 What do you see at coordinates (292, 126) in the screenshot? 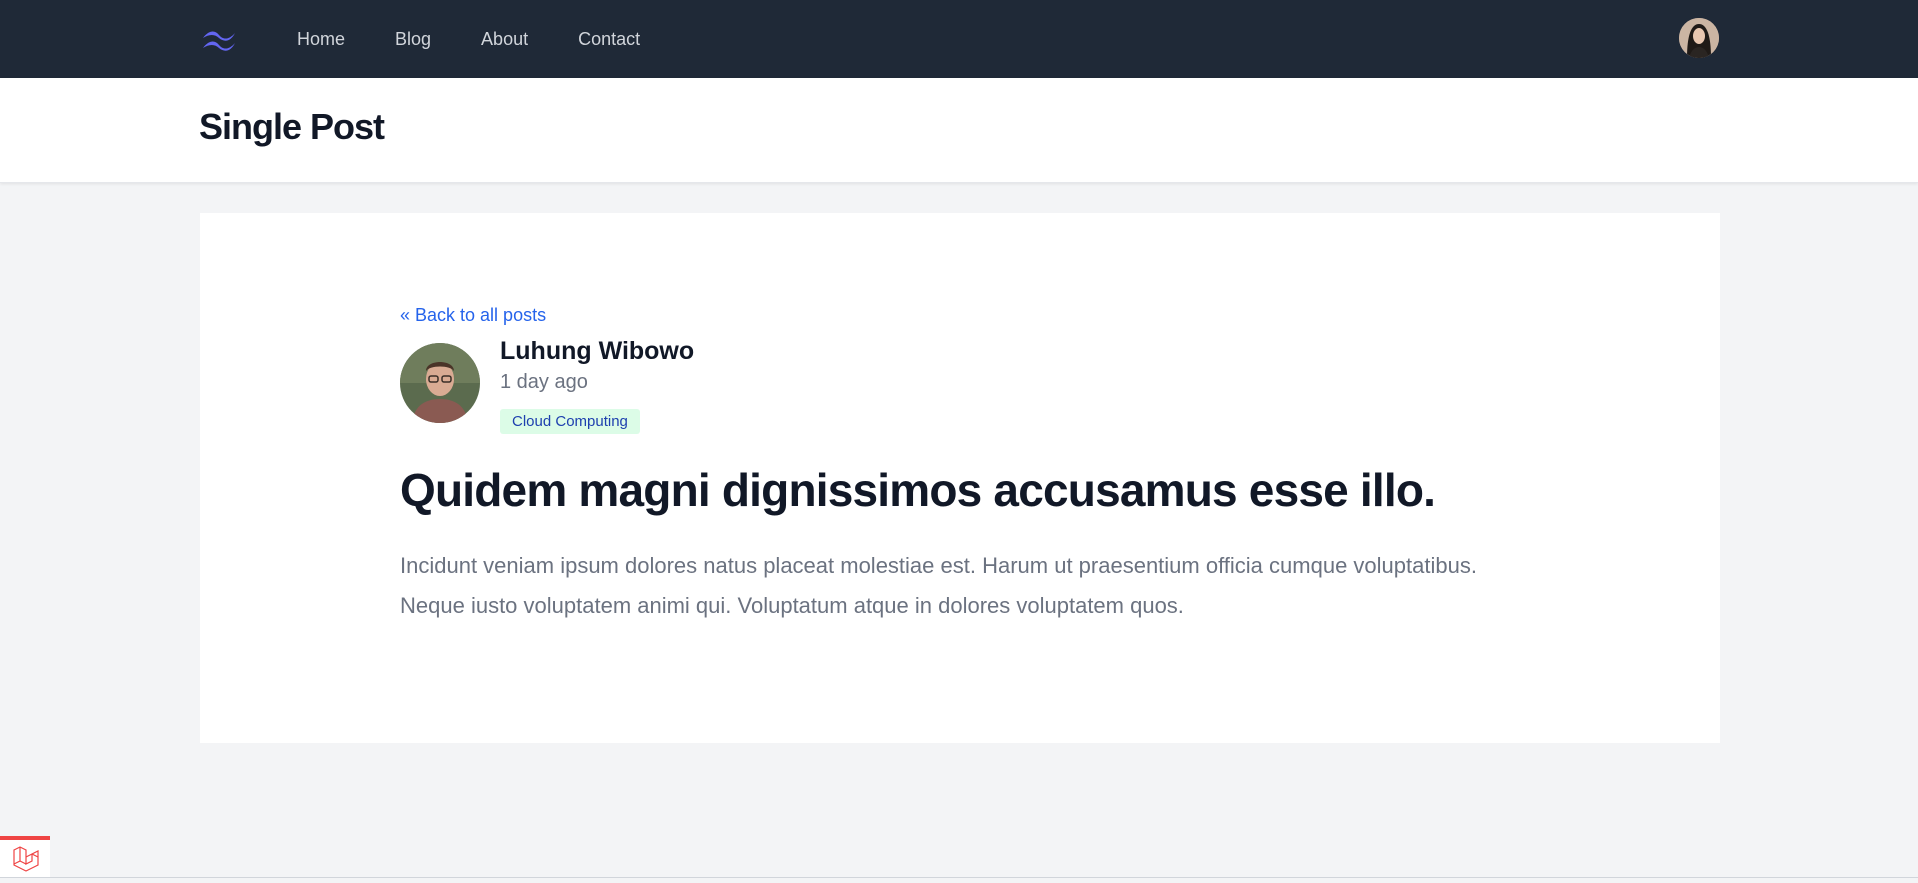
I see `page-title: Single Post` at bounding box center [292, 126].